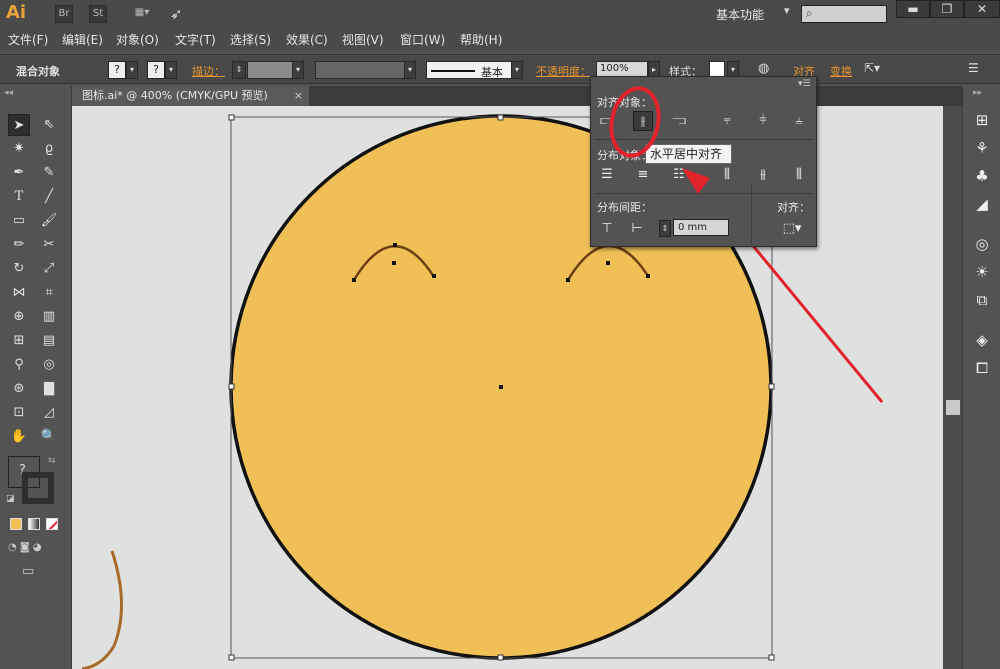 The height and width of the screenshot is (669, 1000). Describe the element at coordinates (635, 122) in the screenshot. I see `red-highlight-circle` at that location.